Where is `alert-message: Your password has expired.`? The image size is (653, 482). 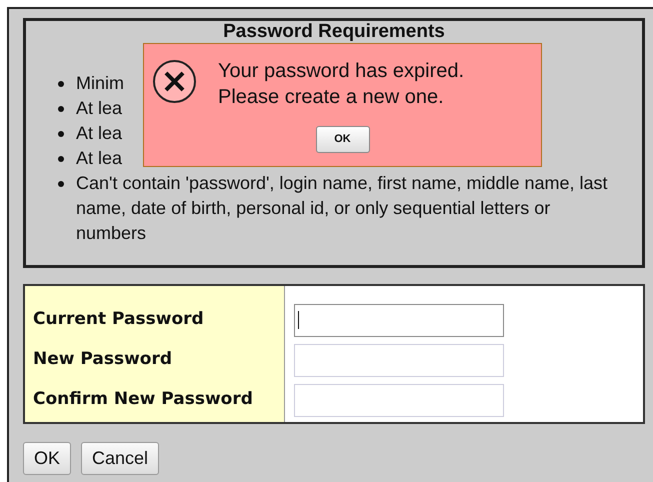
alert-message: Your password has expired. is located at coordinates (341, 71).